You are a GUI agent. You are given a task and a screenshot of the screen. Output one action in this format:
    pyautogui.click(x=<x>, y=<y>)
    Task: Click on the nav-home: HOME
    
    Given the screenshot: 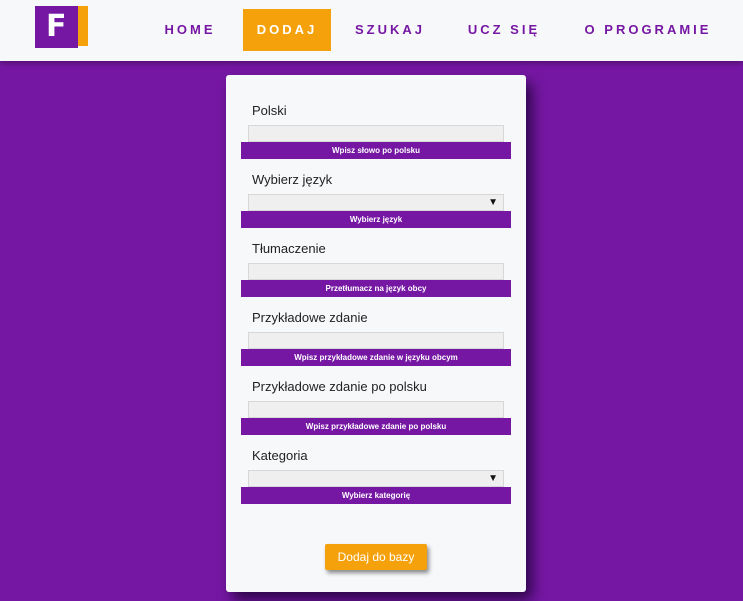 What is the action you would take?
    pyautogui.click(x=190, y=30)
    